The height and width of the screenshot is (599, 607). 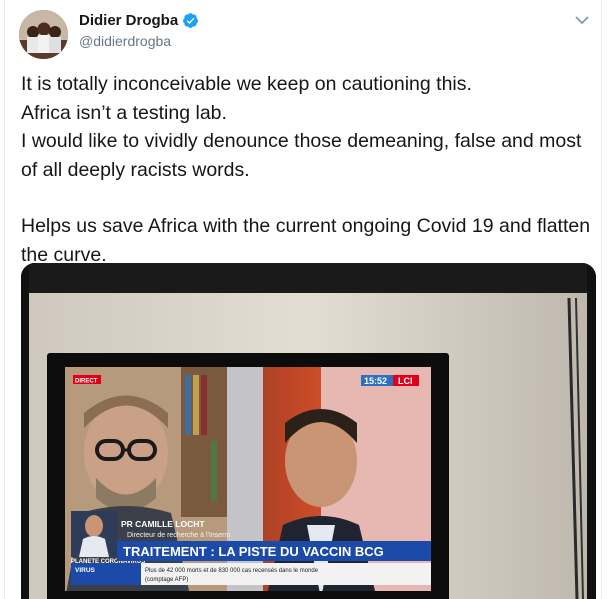 What do you see at coordinates (306, 198) in the screenshot?
I see `tweet-blank-line` at bounding box center [306, 198].